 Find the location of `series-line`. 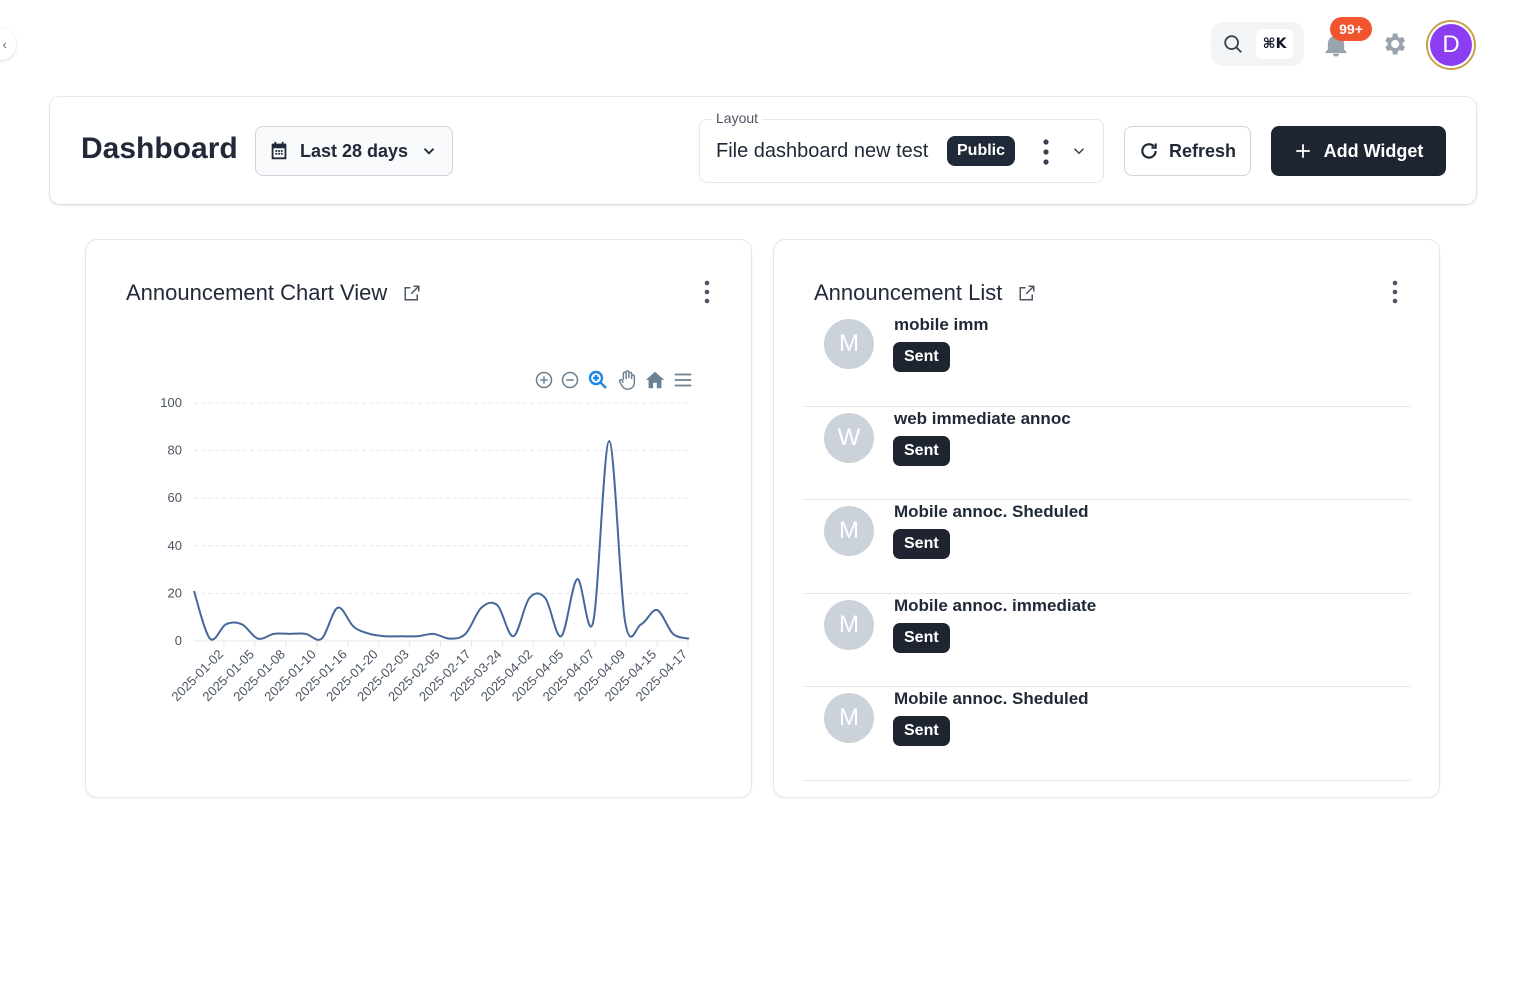

series-line is located at coordinates (441, 540).